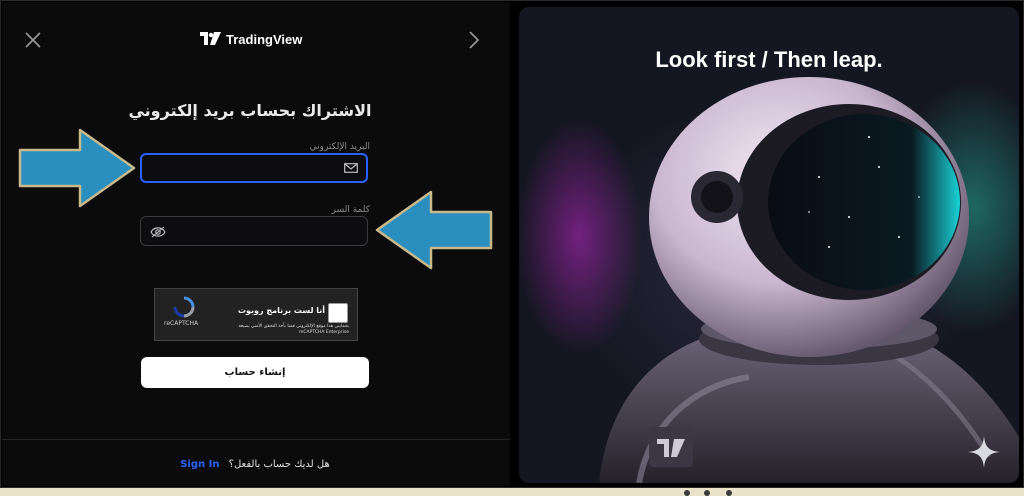  Describe the element at coordinates (351, 168) in the screenshot. I see `mail-icon` at that location.